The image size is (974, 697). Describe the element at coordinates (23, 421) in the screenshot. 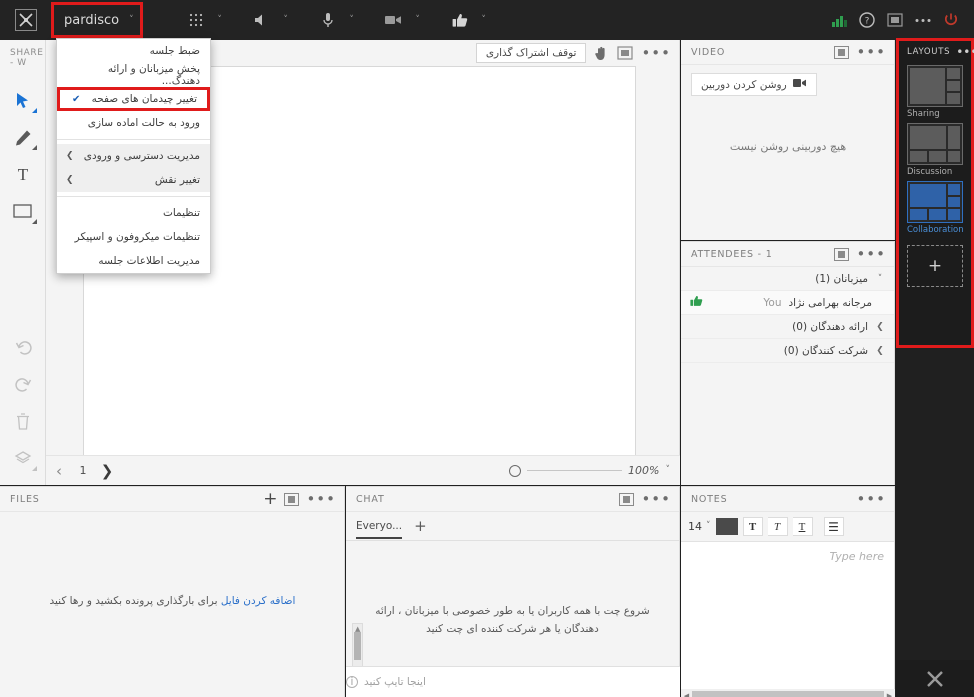

I see `delete-button` at that location.